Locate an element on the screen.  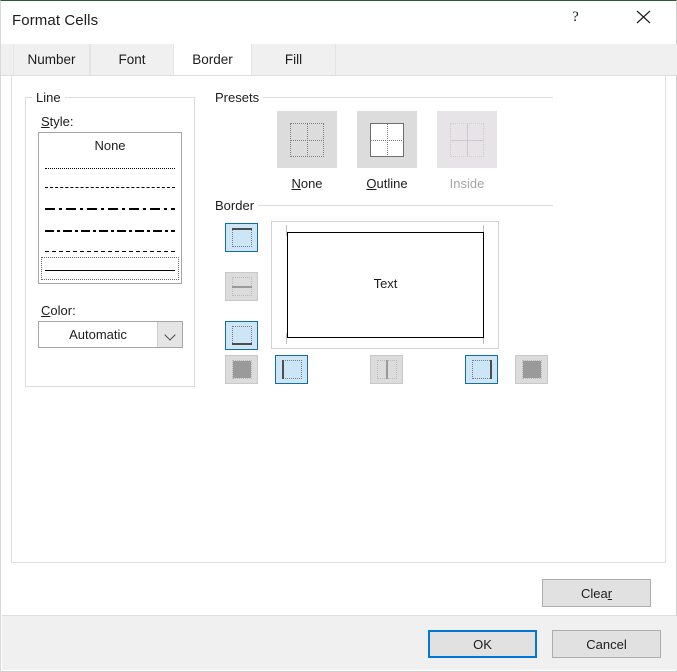
preset-inside-icon is located at coordinates (467, 140).